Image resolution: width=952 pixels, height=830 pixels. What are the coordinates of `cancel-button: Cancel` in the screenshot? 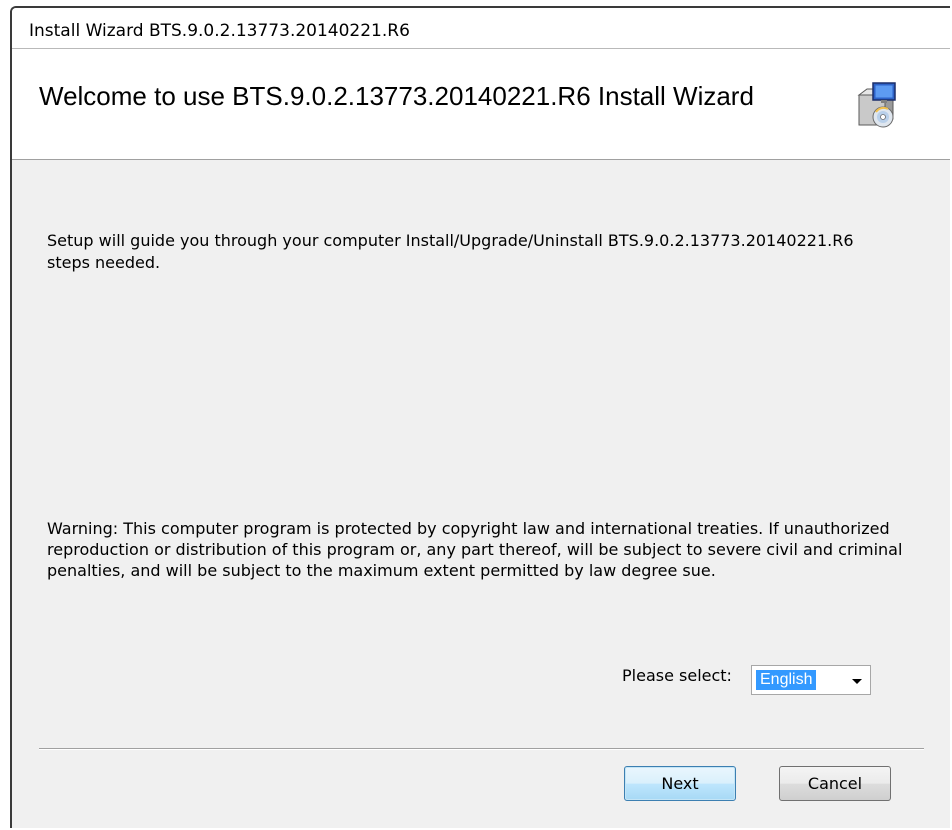 It's located at (835, 783).